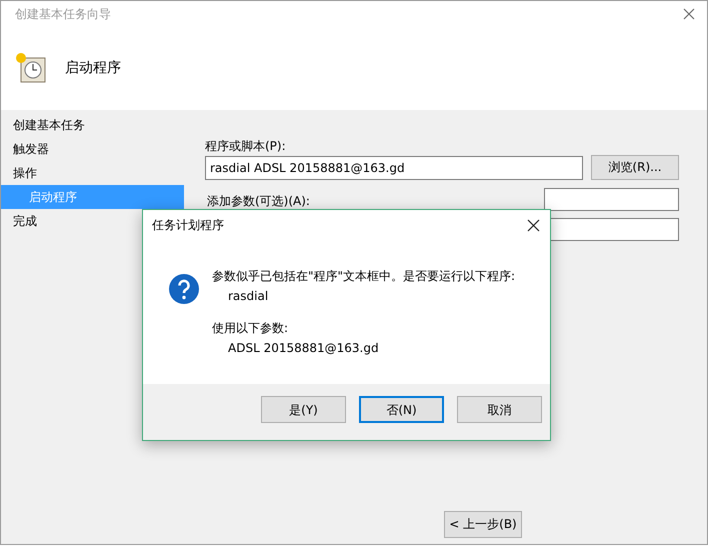 The height and width of the screenshot is (555, 708). What do you see at coordinates (246, 146) in the screenshot?
I see `field-label: 程序或脚本(P):` at bounding box center [246, 146].